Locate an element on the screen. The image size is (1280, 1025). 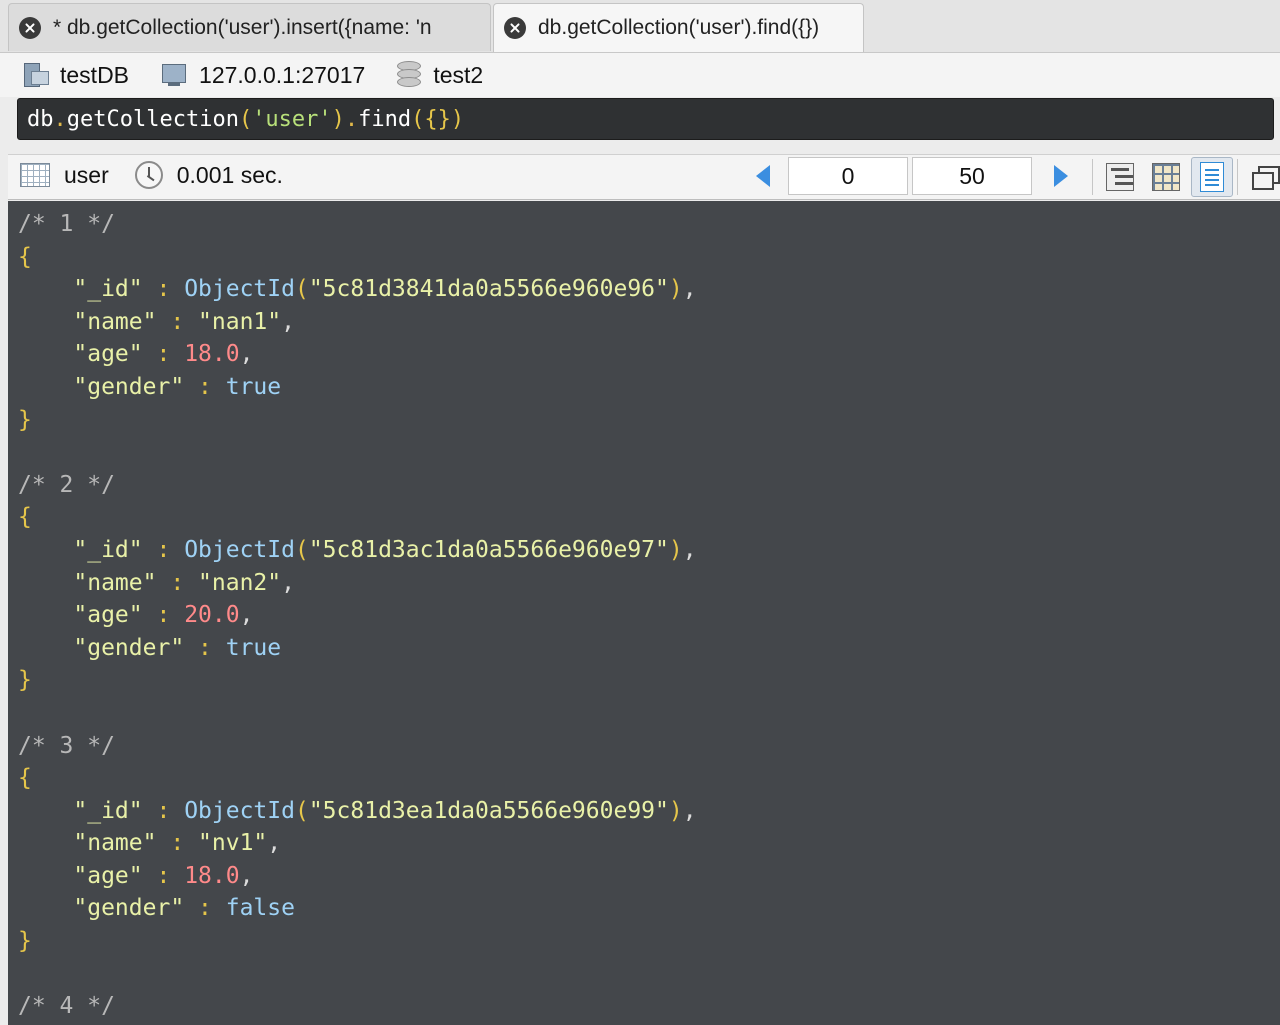
database-name: test2 is located at coordinates (458, 74).